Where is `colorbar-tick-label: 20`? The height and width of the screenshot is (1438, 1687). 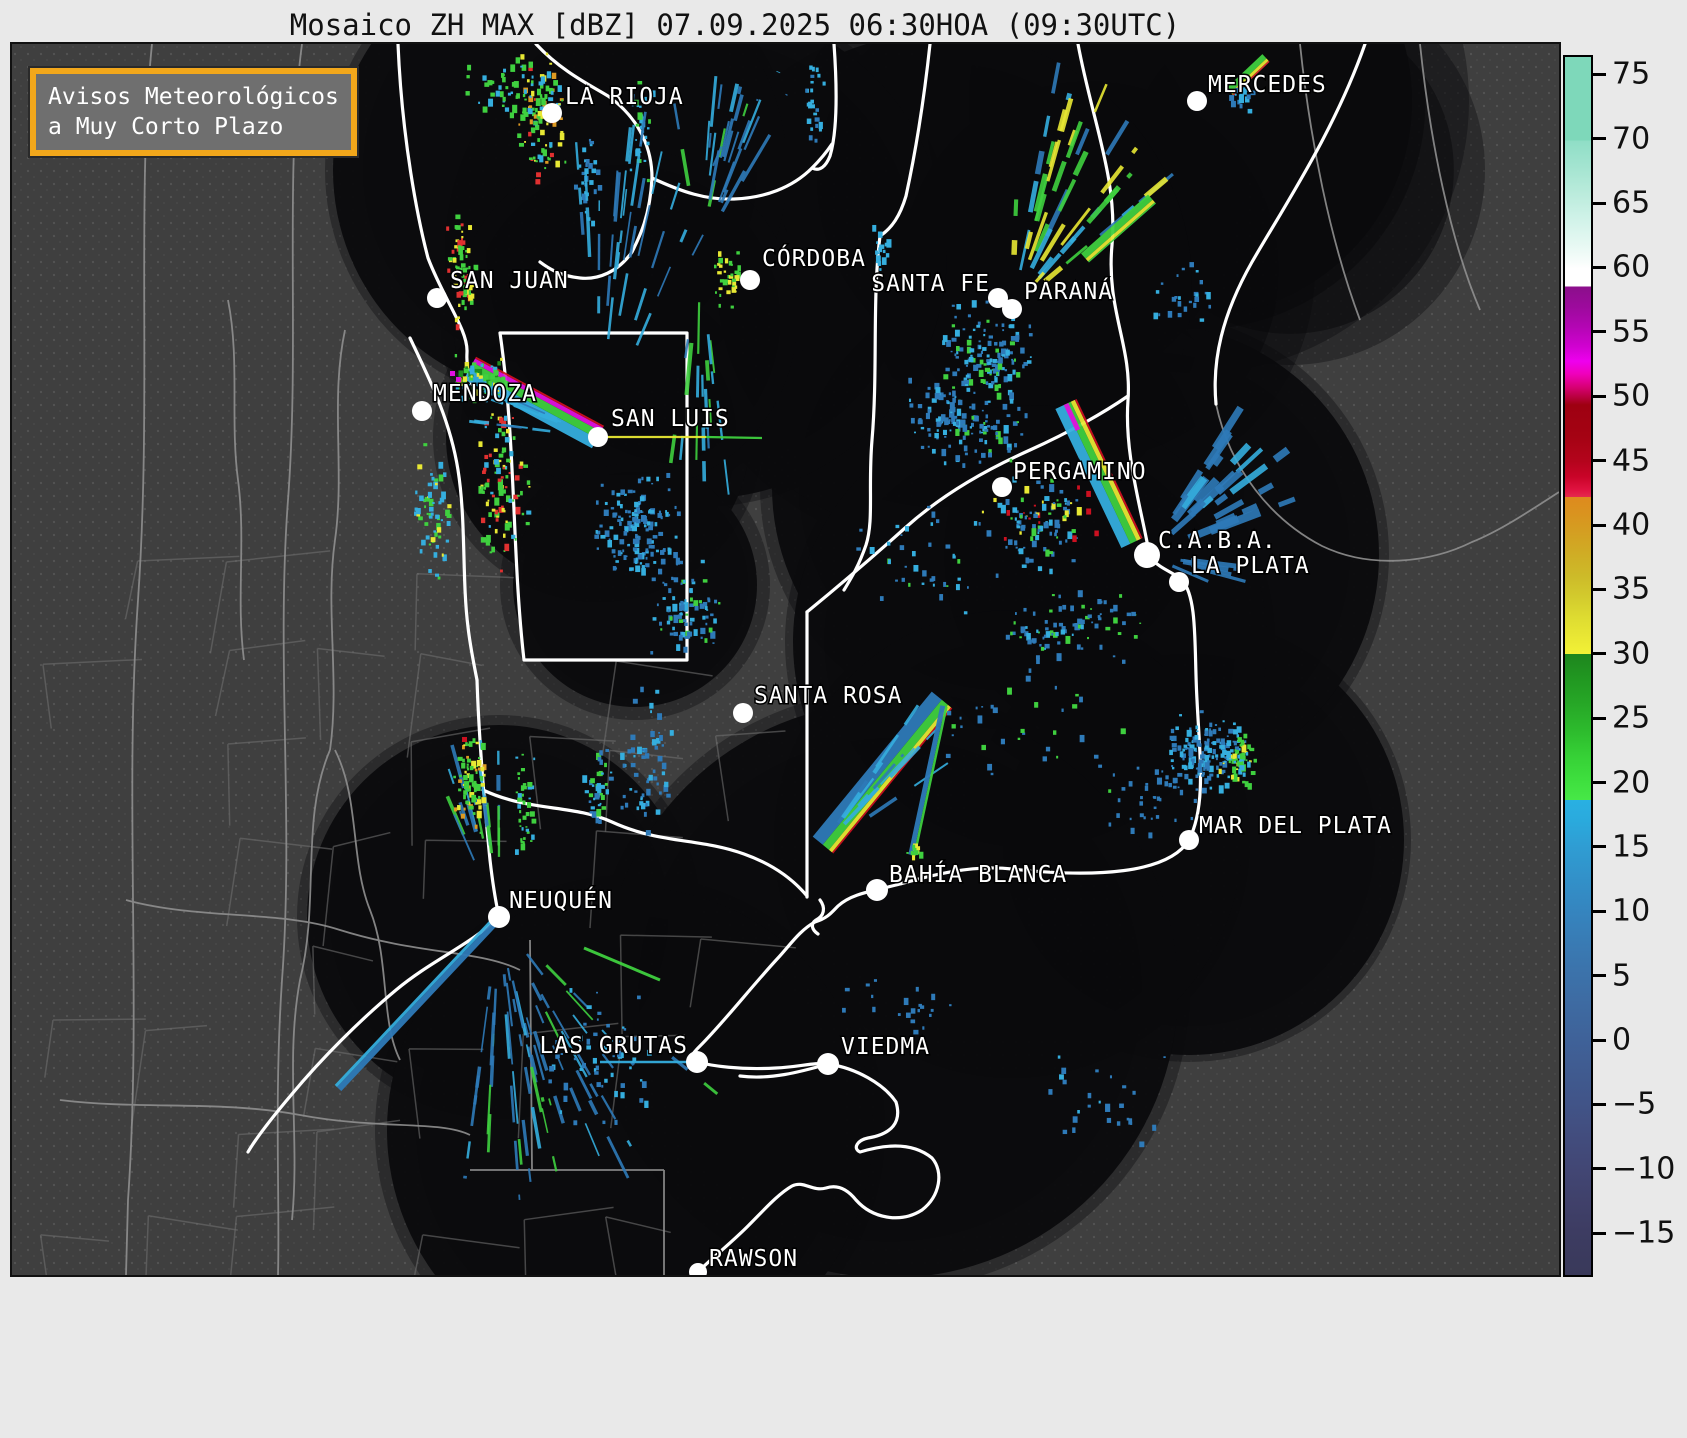
colorbar-tick-label: 20 is located at coordinates (1631, 783).